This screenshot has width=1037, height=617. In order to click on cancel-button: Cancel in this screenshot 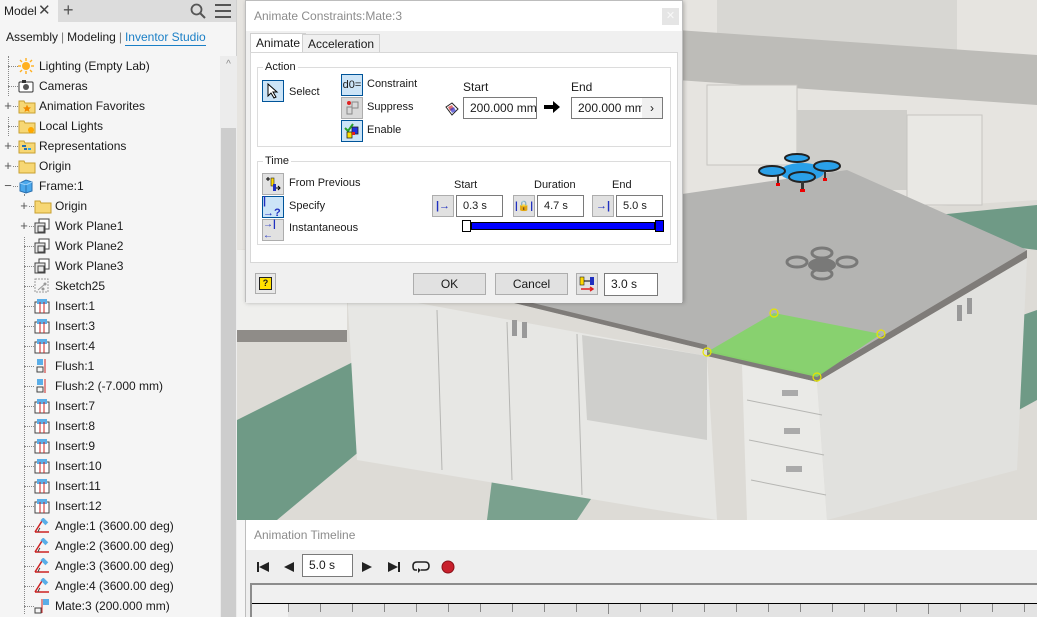, I will do `click(531, 284)`.